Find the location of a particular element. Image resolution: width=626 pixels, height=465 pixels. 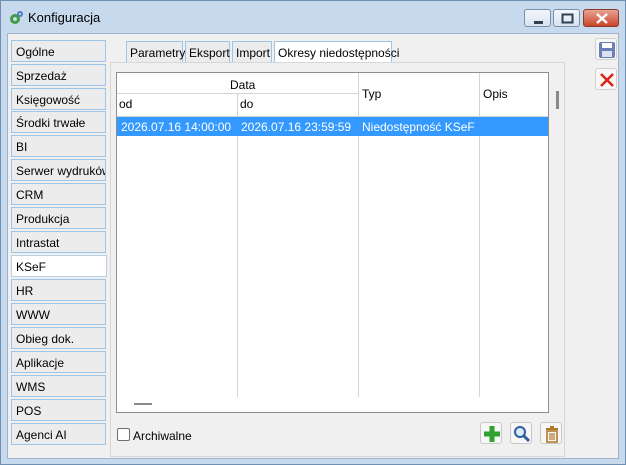

column-header-od: od is located at coordinates (126, 104).